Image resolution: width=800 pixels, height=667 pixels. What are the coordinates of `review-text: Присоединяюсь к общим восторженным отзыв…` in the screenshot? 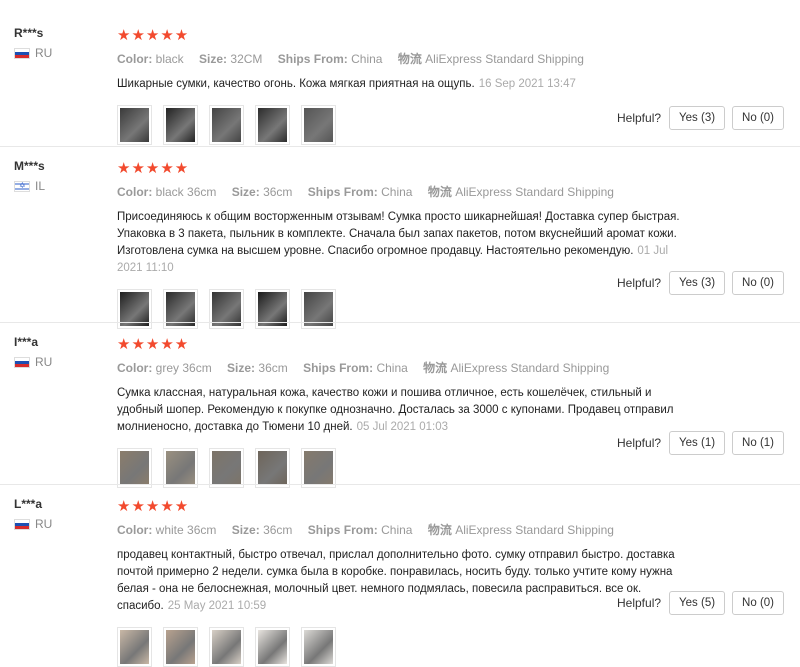 It's located at (404, 243).